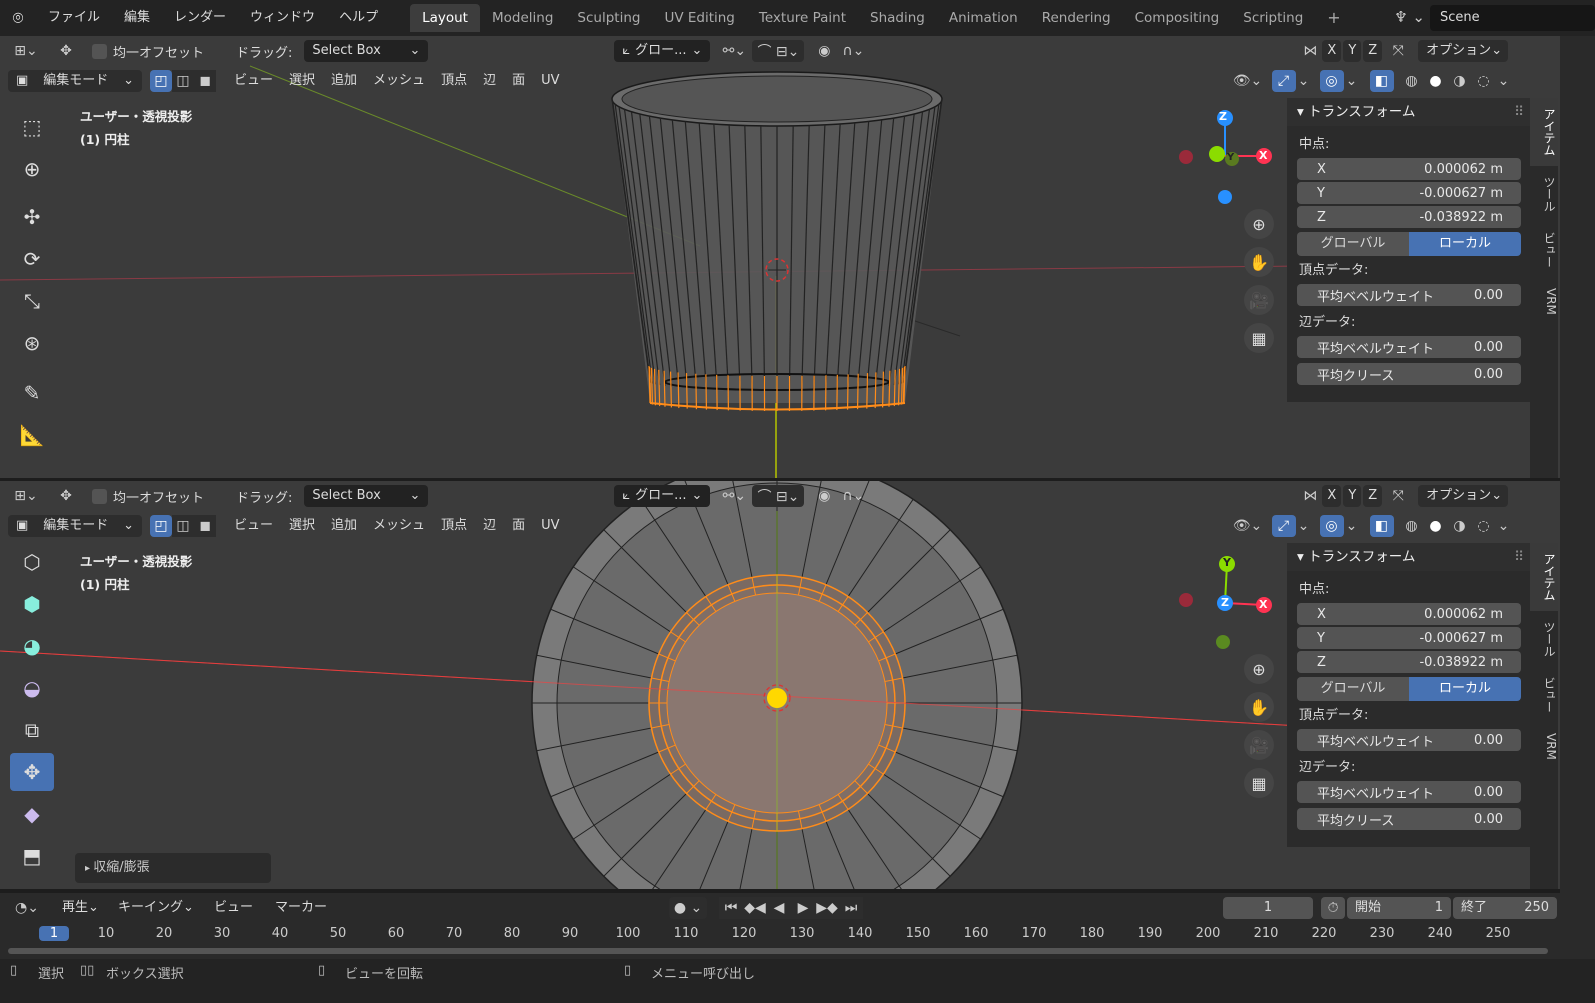 The image size is (1595, 1003). What do you see at coordinates (32, 604) in the screenshot?
I see `inset-faces-tool: ⬢` at bounding box center [32, 604].